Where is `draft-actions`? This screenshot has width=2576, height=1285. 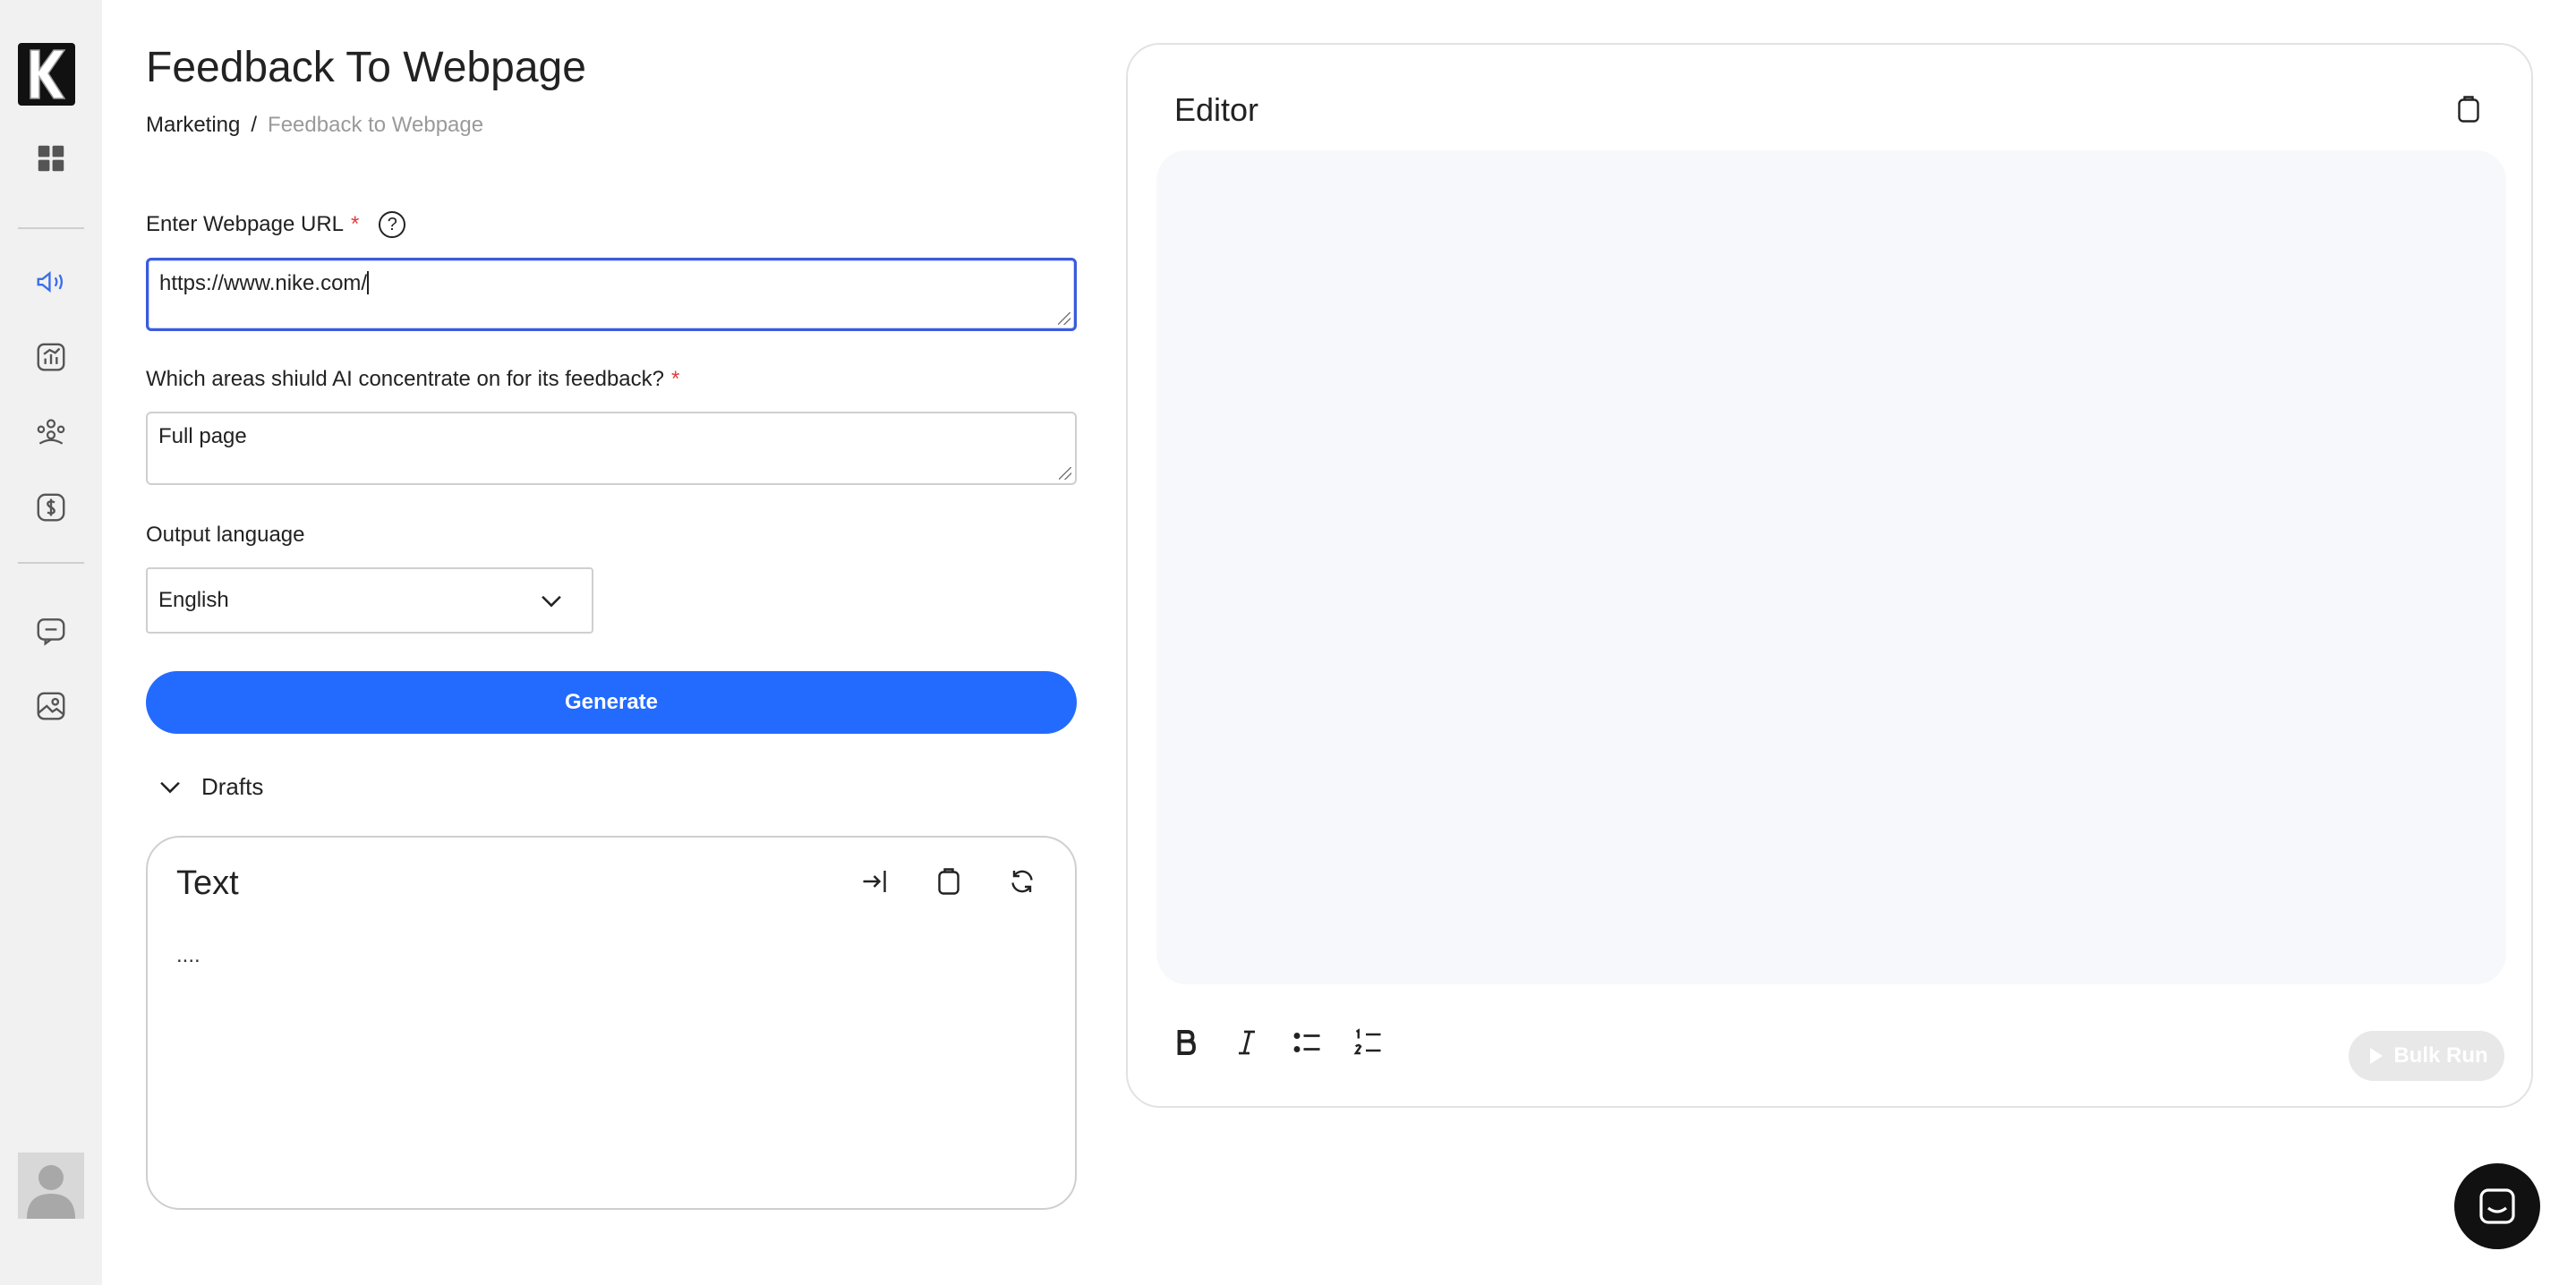
draft-actions is located at coordinates (948, 881).